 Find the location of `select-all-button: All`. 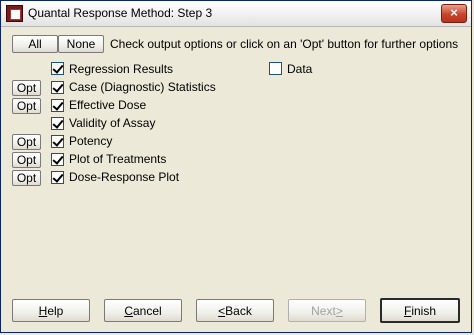

select-all-button: All is located at coordinates (35, 44).